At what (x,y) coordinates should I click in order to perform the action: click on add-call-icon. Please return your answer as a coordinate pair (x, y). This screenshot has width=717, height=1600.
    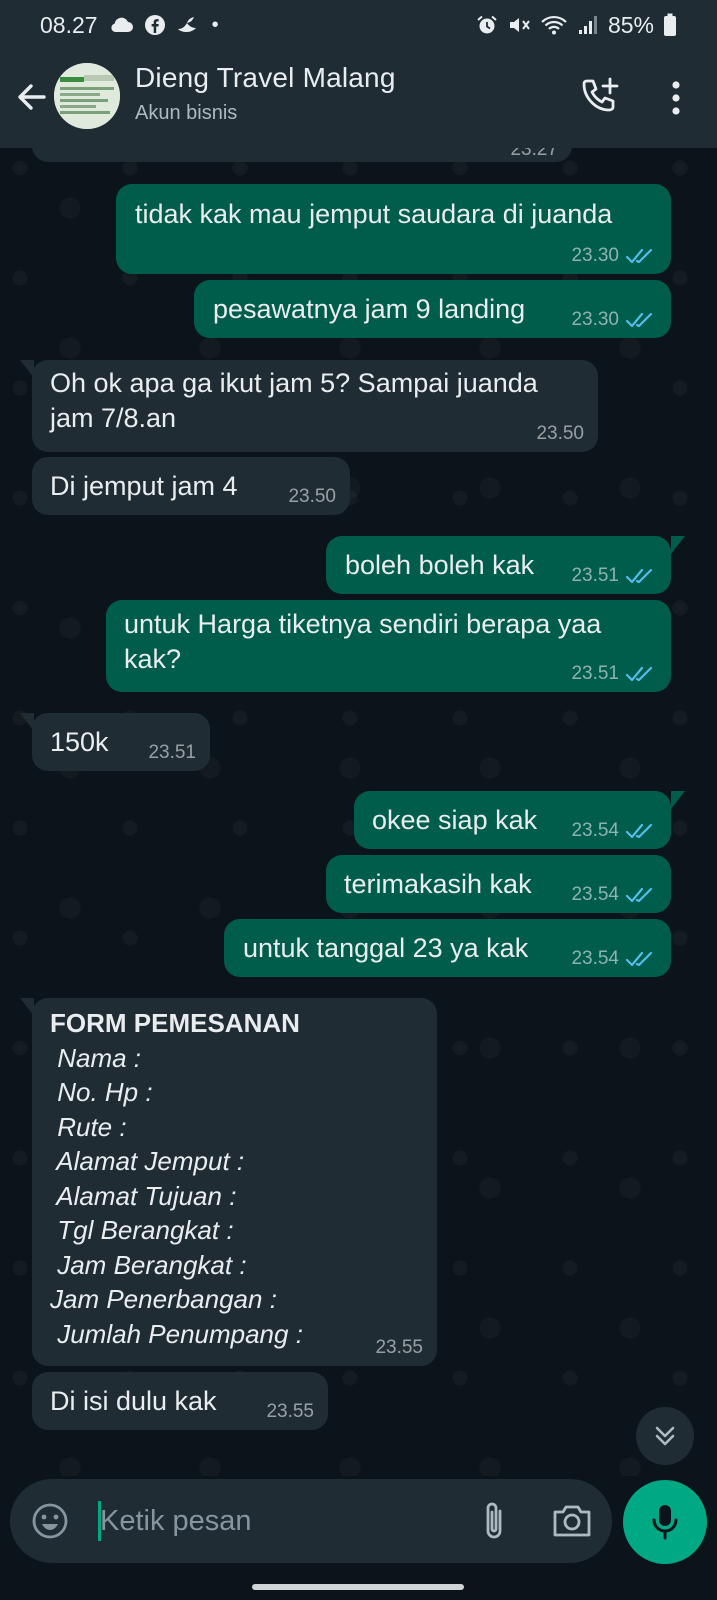
    Looking at the image, I should click on (600, 97).